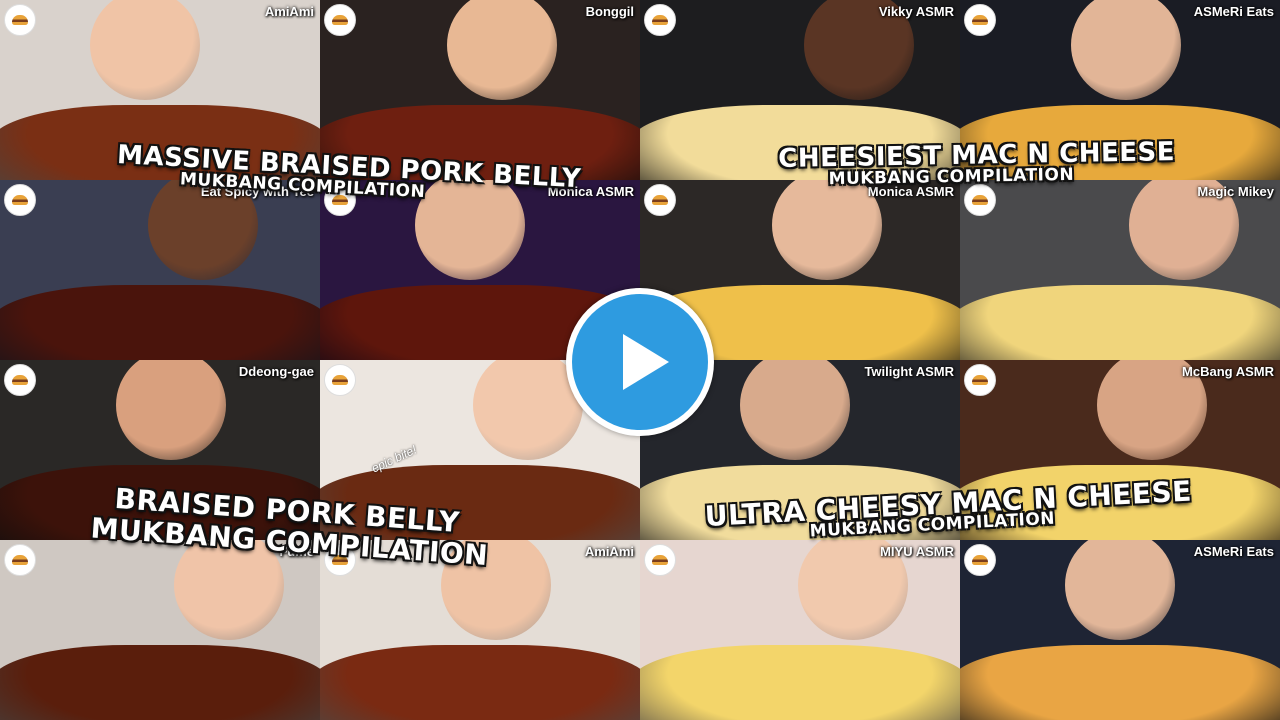  I want to click on play-button, so click(640, 362).